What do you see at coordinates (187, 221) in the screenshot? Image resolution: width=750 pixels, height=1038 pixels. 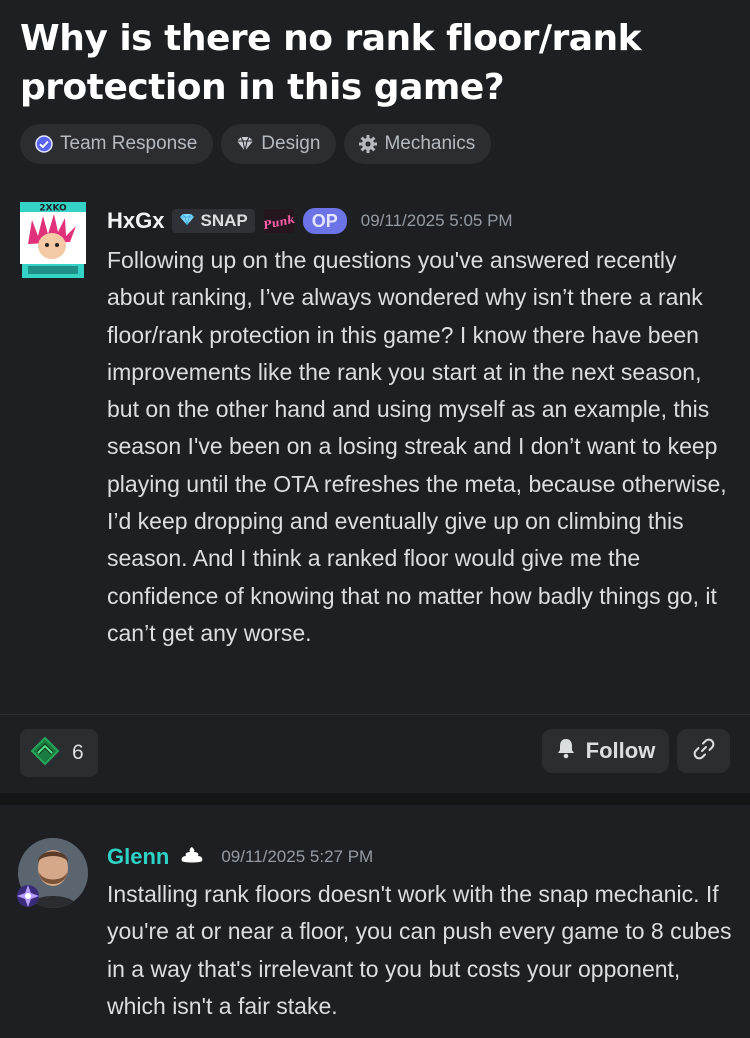 I see `diamond-icon` at bounding box center [187, 221].